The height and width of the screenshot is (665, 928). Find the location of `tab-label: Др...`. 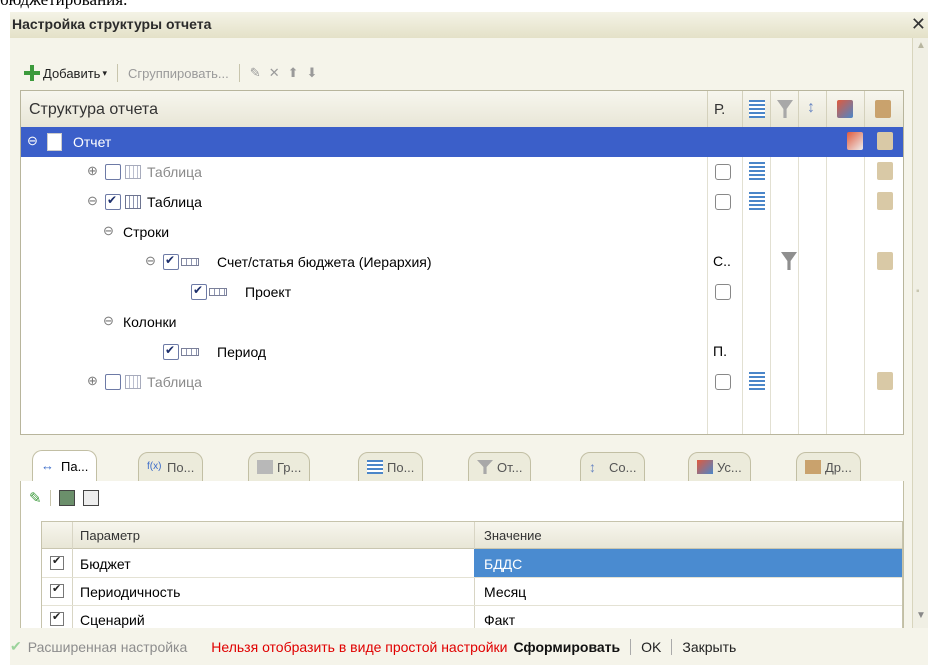

tab-label: Др... is located at coordinates (838, 467).